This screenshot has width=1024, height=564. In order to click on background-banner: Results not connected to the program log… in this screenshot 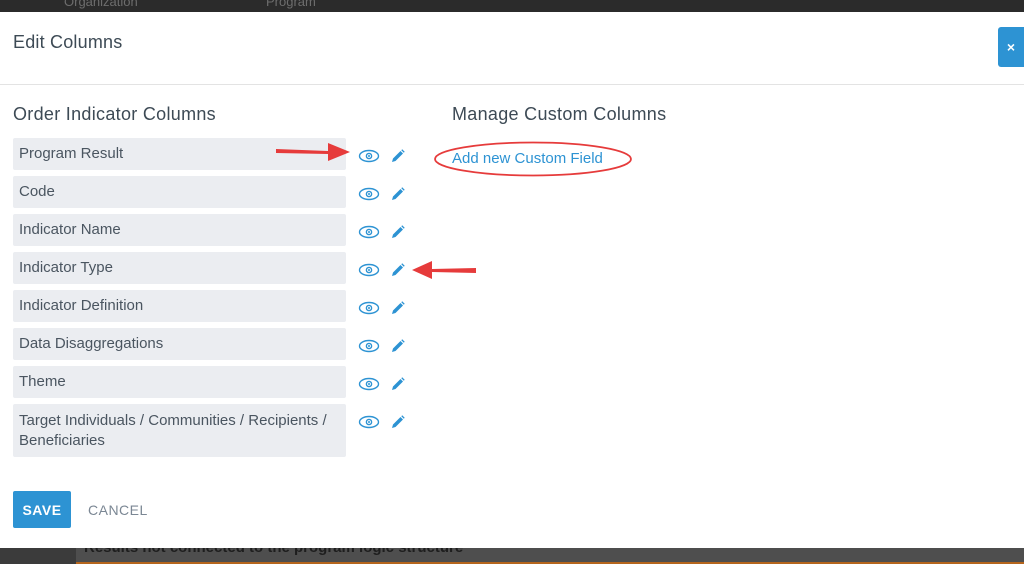, I will do `click(550, 556)`.